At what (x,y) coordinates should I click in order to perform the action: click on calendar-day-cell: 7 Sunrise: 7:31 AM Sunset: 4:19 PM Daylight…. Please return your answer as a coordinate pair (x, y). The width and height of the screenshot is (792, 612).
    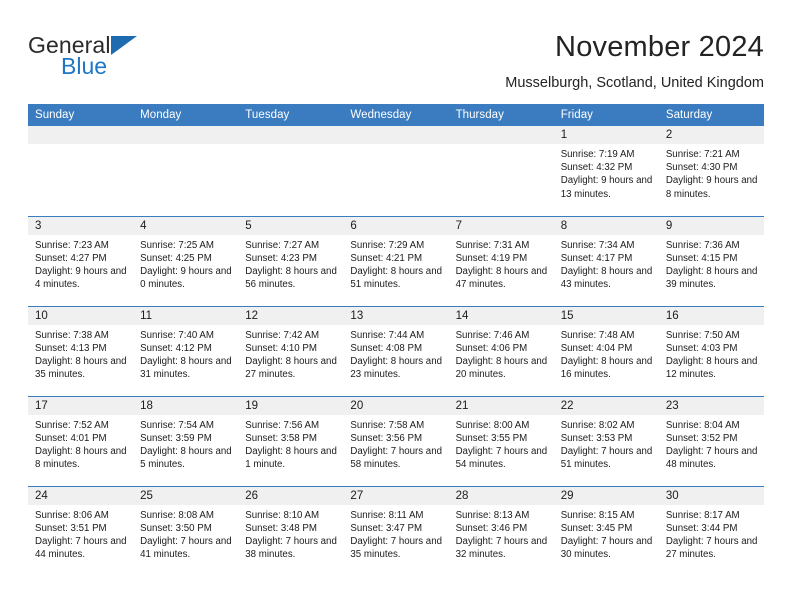
    Looking at the image, I should click on (501, 260).